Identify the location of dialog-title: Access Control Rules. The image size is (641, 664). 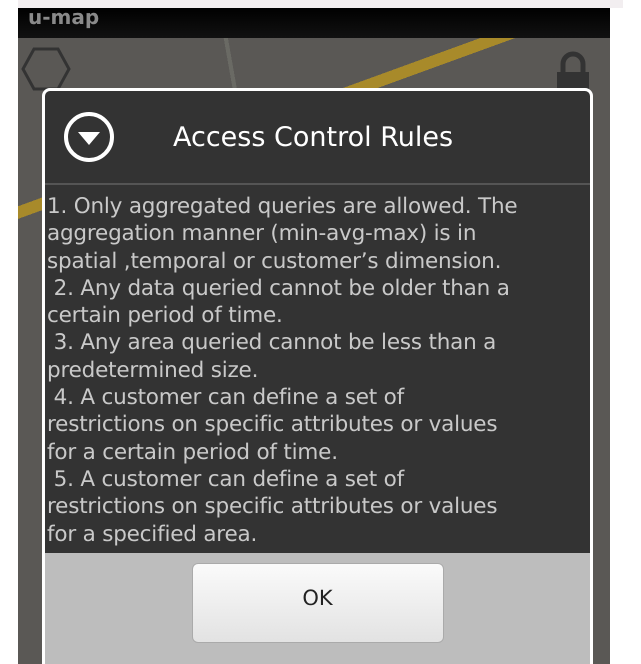
(313, 137).